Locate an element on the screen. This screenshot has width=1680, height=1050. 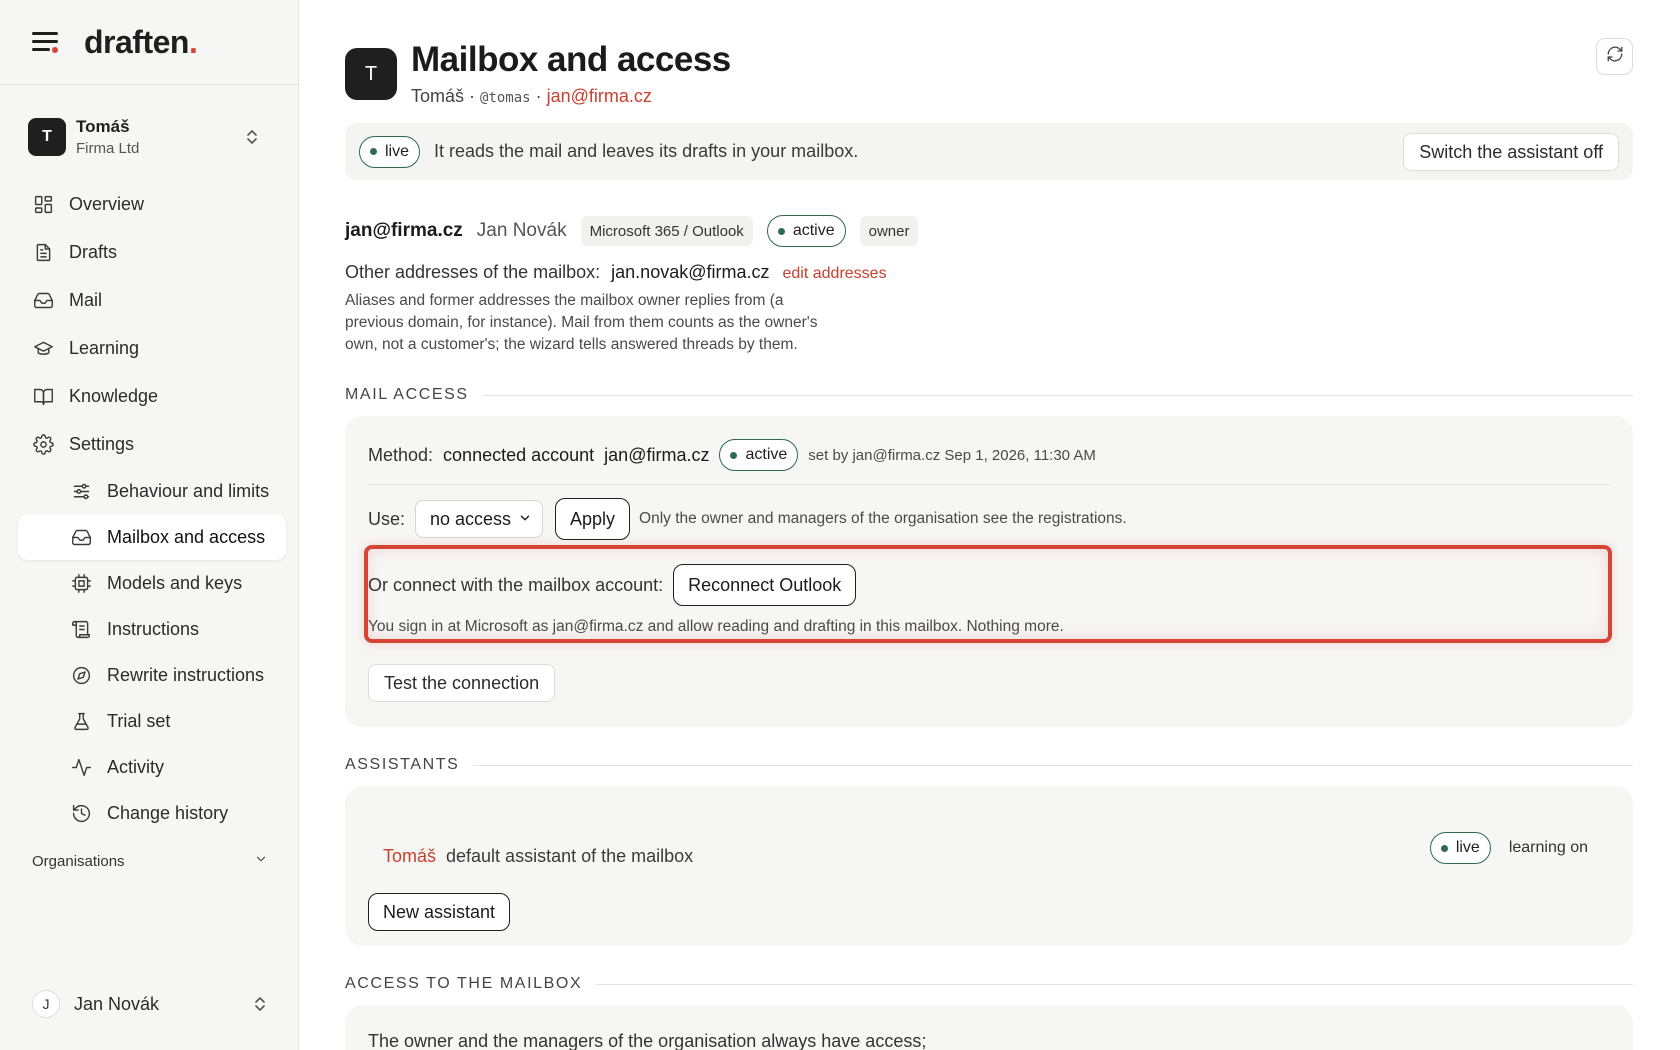
page-title: Mailbox and access is located at coordinates (571, 59).